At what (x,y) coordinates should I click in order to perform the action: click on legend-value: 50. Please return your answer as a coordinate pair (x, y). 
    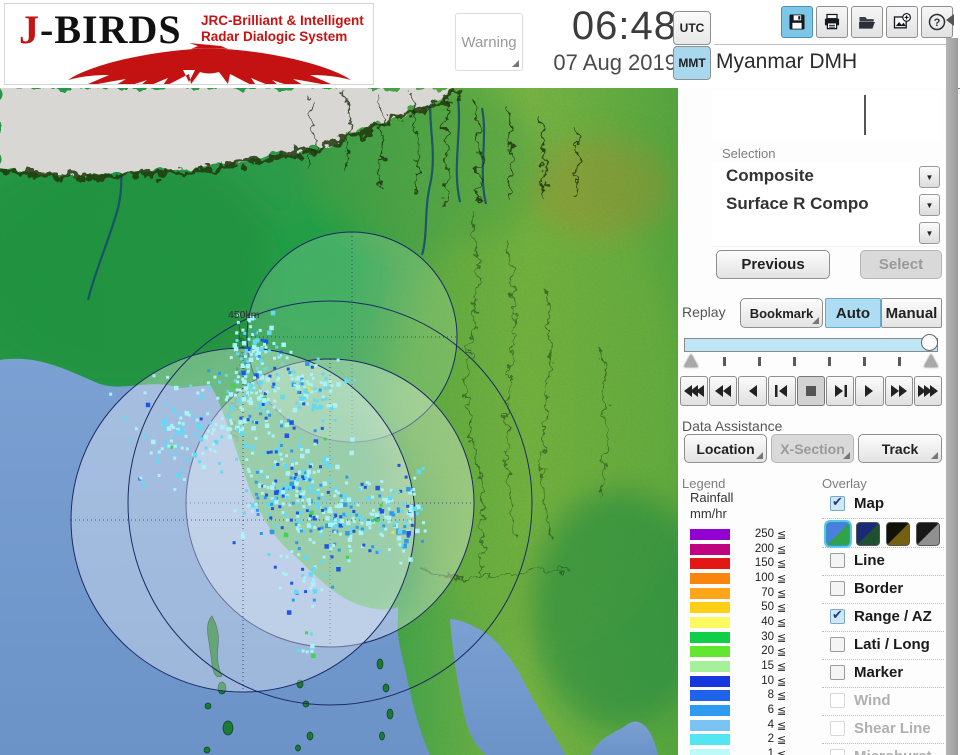
    Looking at the image, I should click on (767, 607).